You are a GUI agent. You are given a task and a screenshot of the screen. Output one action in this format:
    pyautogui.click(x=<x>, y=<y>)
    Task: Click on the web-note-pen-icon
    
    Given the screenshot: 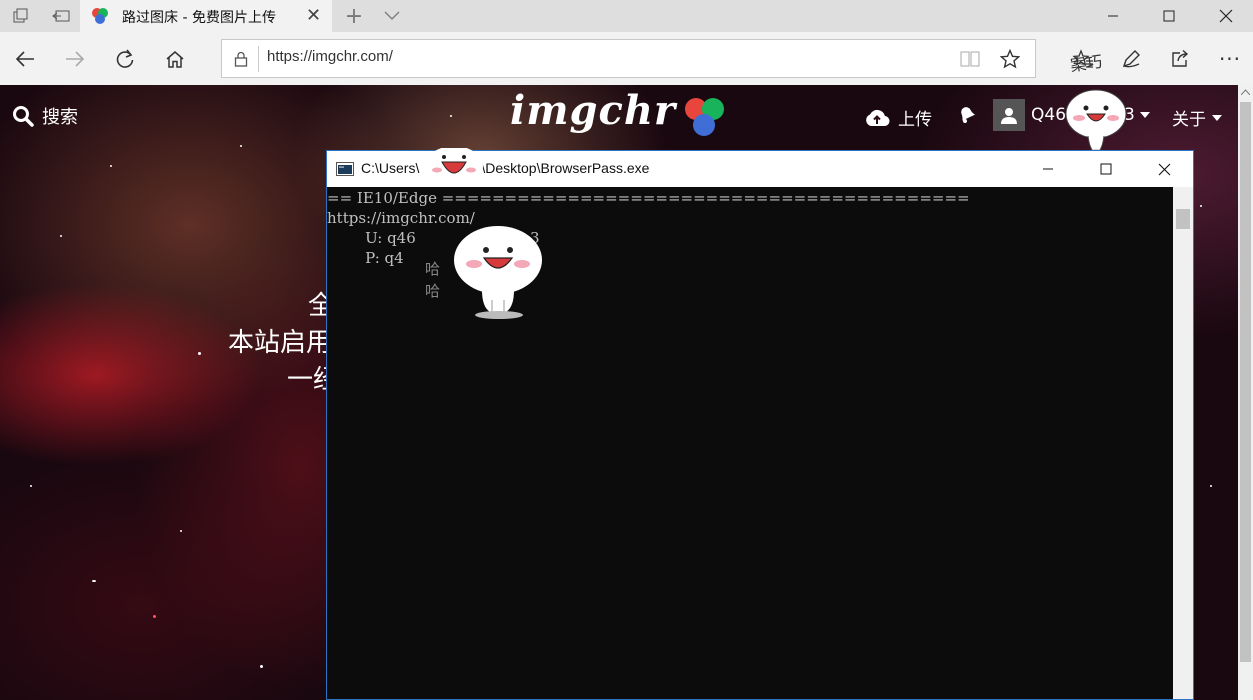 What is the action you would take?
    pyautogui.click(x=1131, y=59)
    